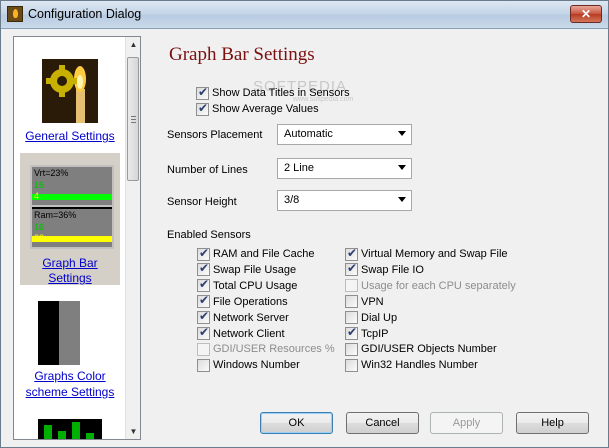  What do you see at coordinates (70, 429) in the screenshot?
I see `next-category-icon` at bounding box center [70, 429].